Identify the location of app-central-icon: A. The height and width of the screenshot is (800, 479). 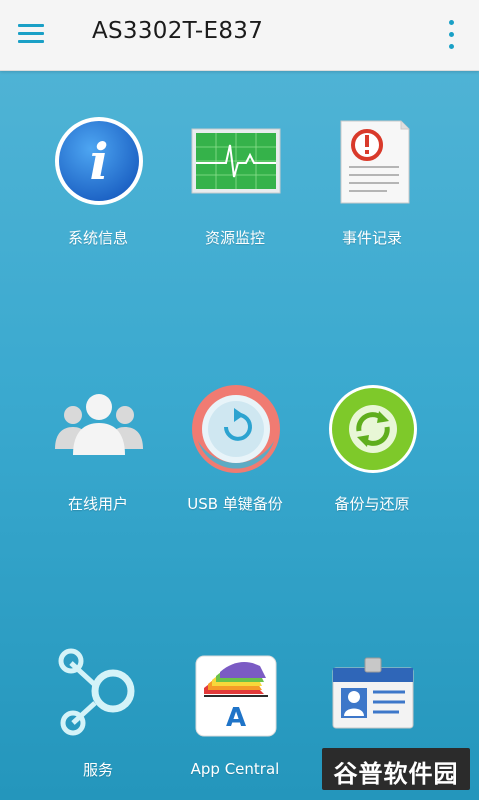
(236, 696).